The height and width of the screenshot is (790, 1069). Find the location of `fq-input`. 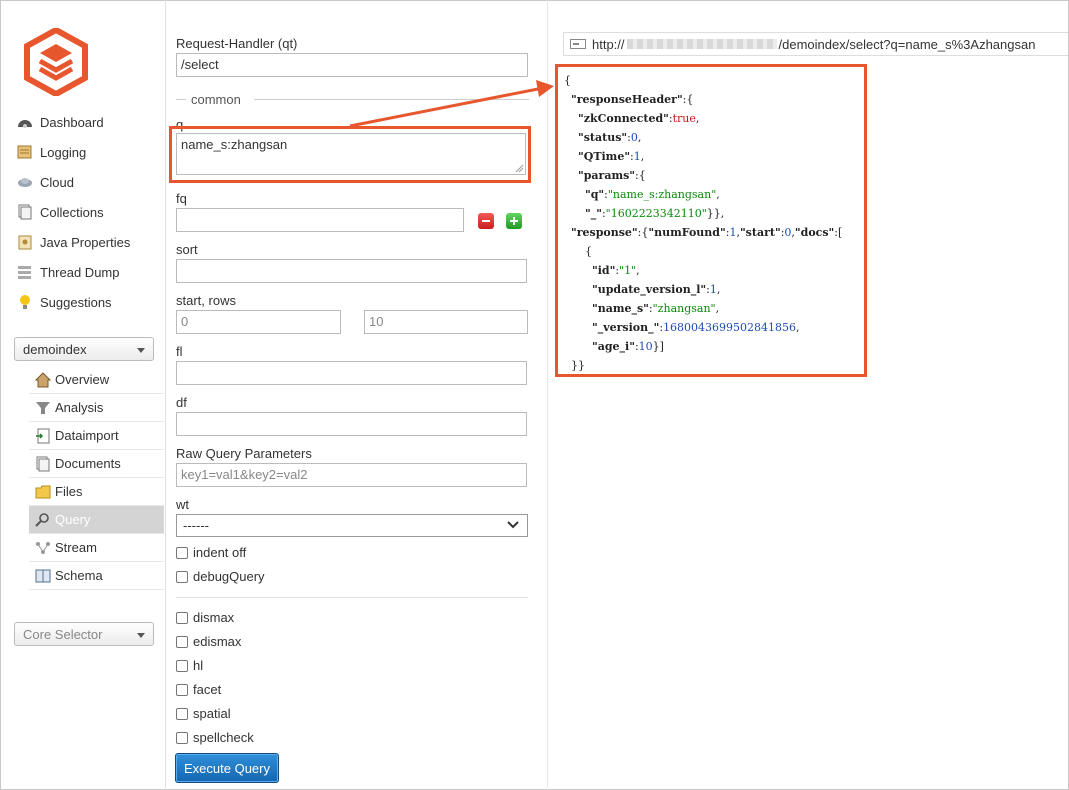

fq-input is located at coordinates (320, 220).